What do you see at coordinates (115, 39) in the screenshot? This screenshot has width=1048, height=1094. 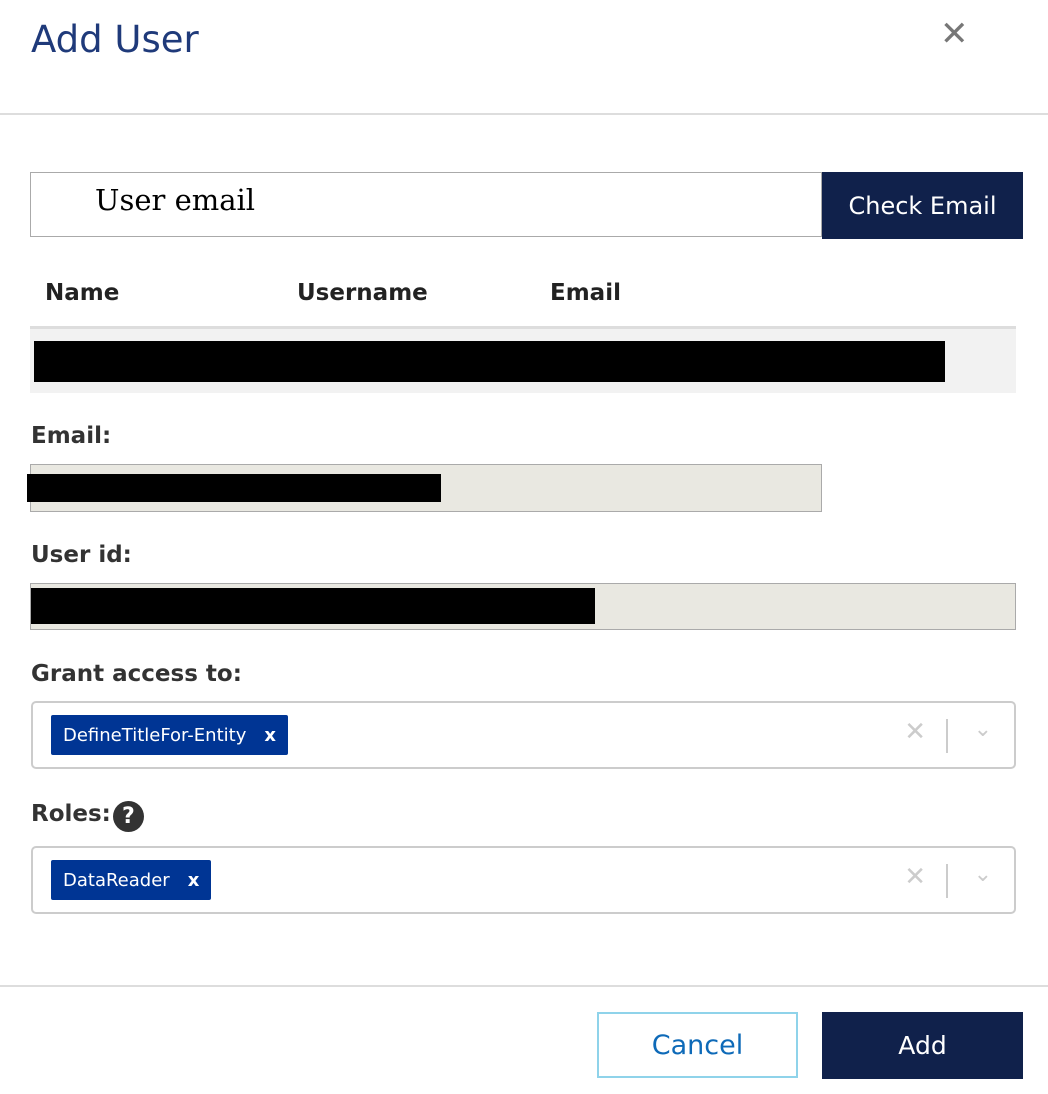 I see `dialog-title: Add User` at bounding box center [115, 39].